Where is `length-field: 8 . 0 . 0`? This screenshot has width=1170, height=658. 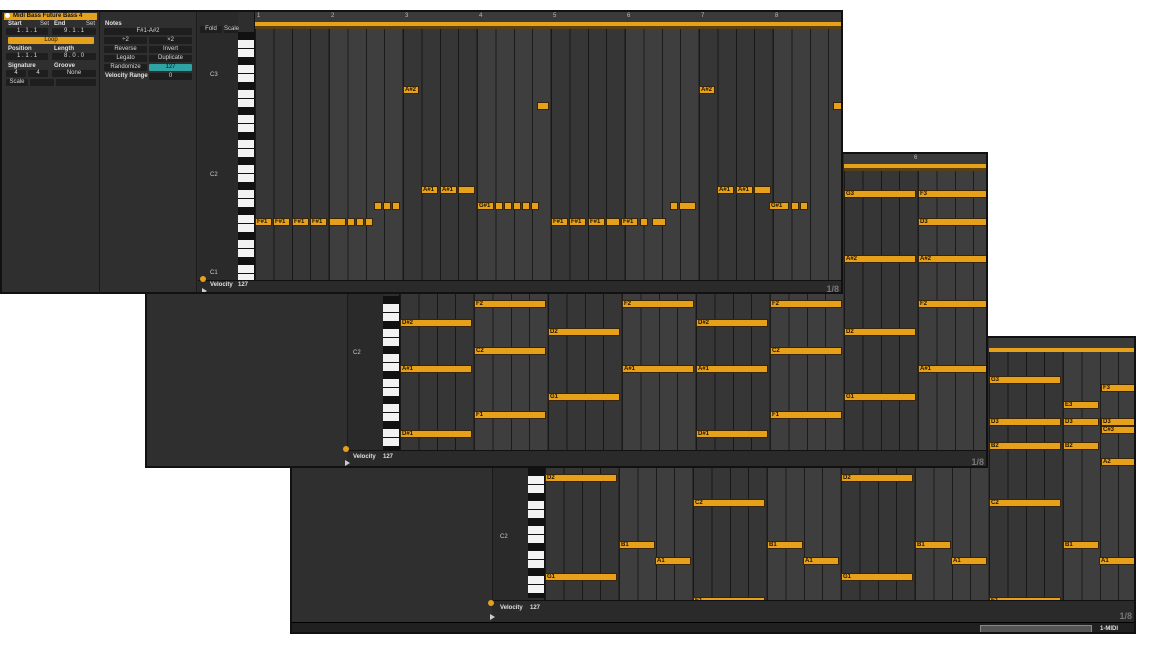 length-field: 8 . 0 . 0 is located at coordinates (74, 56).